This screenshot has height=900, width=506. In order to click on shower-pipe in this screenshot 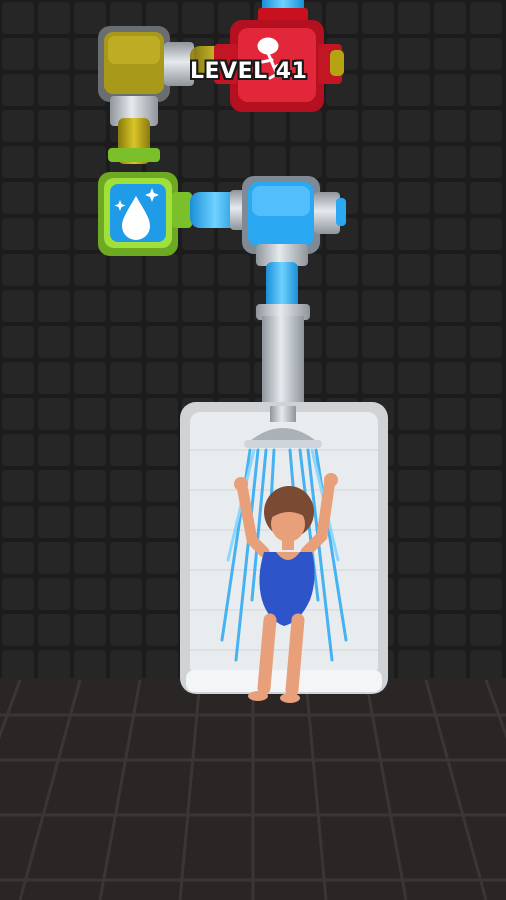, I will do `click(283, 356)`.